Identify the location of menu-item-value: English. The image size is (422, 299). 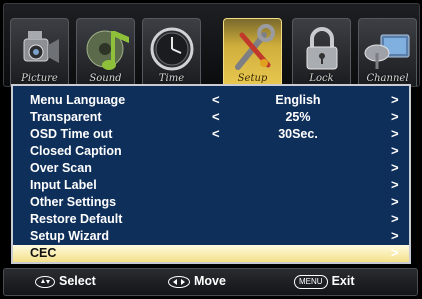
(298, 100).